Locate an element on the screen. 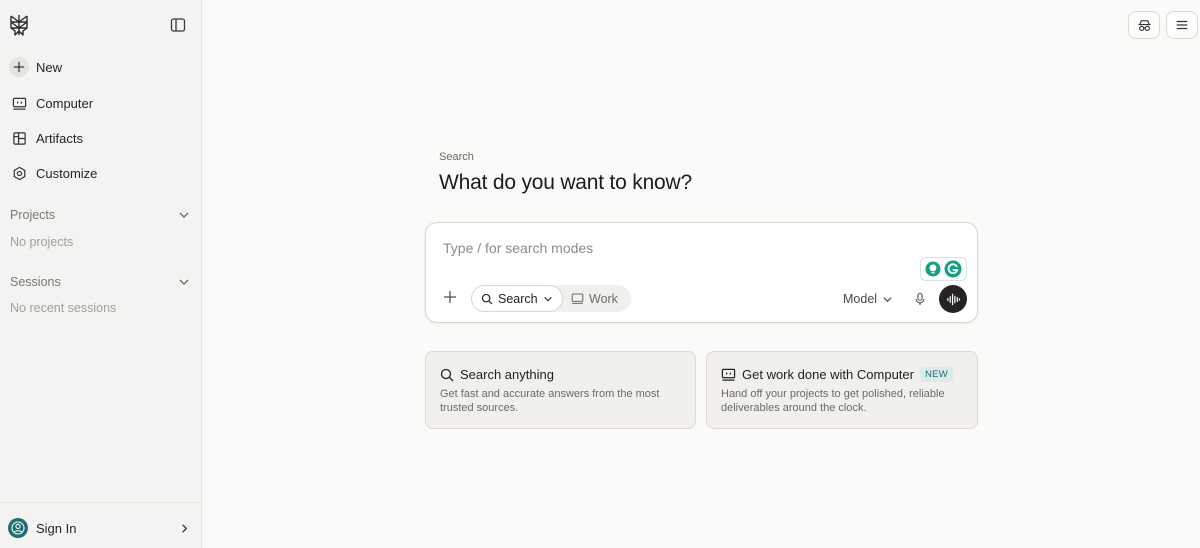 The width and height of the screenshot is (1200, 548). hamburger-menu-icon is located at coordinates (1182, 25).